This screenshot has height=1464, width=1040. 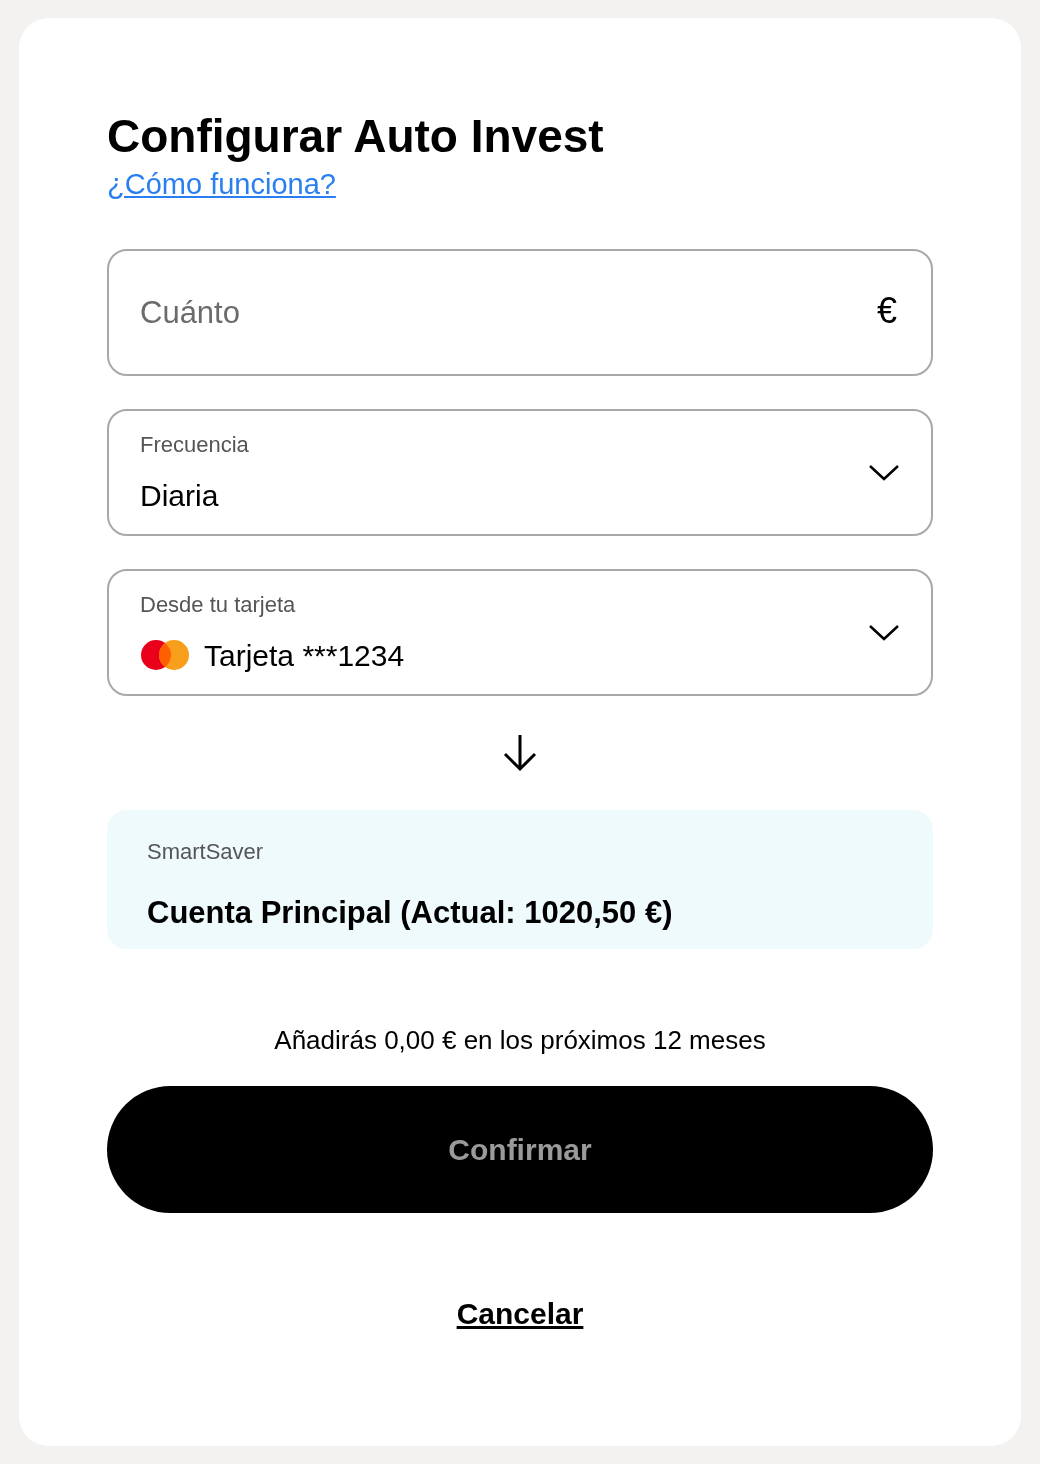 I want to click on summary-text: Añadirás 0,00 € en los próximos 12 meses, so click(x=520, y=1040).